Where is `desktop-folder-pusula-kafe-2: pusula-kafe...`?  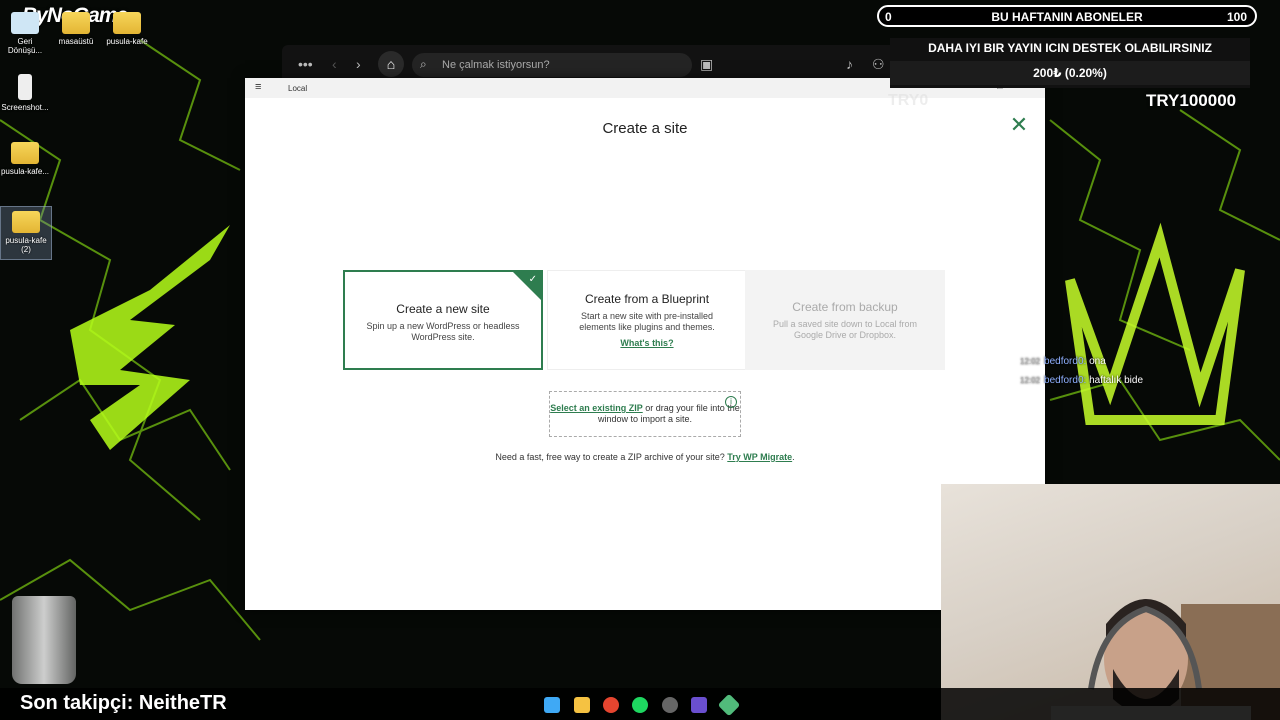 desktop-folder-pusula-kafe-2: pusula-kafe... is located at coordinates (25, 159).